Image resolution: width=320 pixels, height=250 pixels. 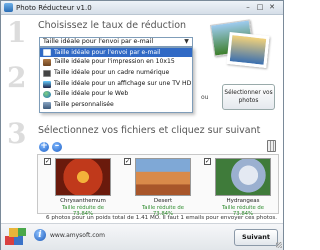 I want to click on step-number-1: 1, so click(x=17, y=32).